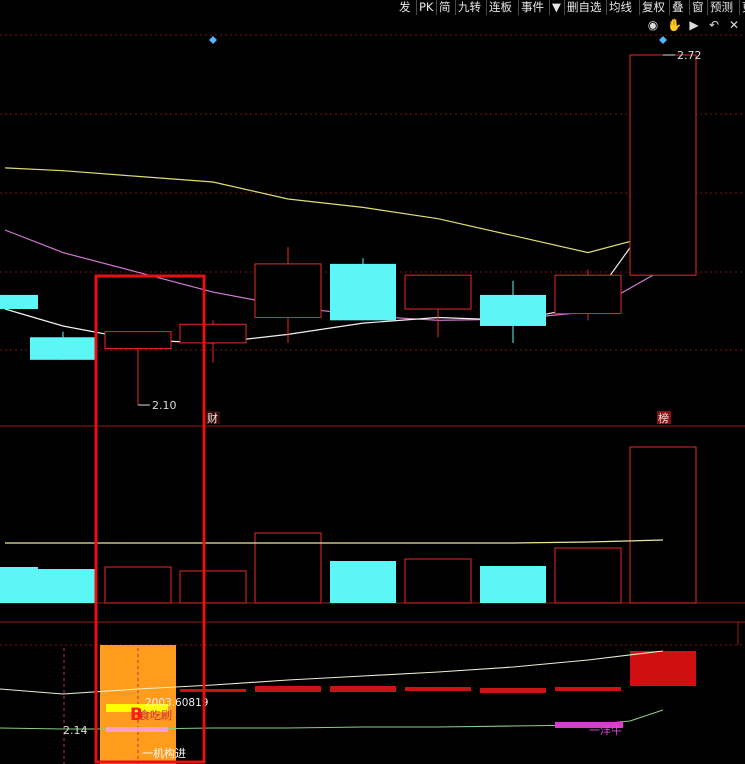  Describe the element at coordinates (176, 703) in the screenshot. I see `indicator-code-label: 2003.60819` at that location.